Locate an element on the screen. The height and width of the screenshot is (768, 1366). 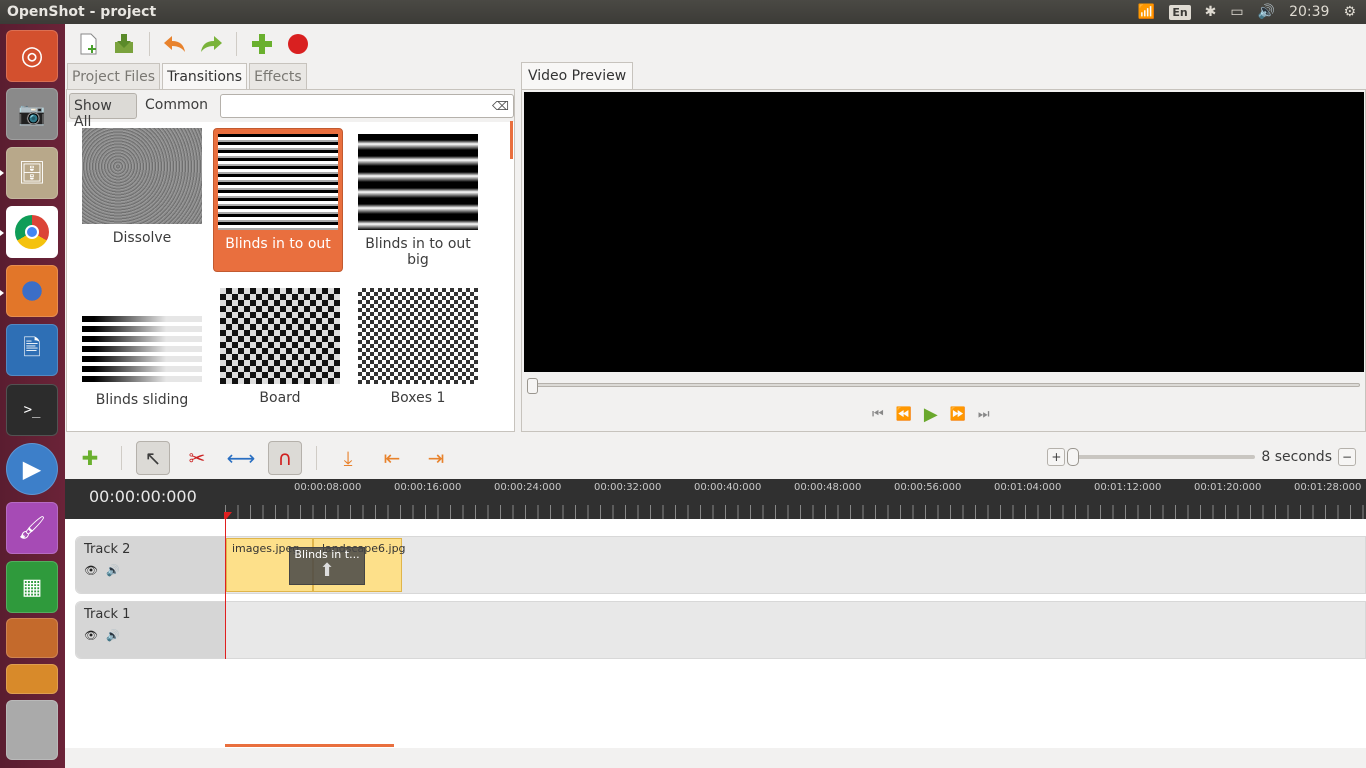
track-name: Track 2 is located at coordinates (107, 549).